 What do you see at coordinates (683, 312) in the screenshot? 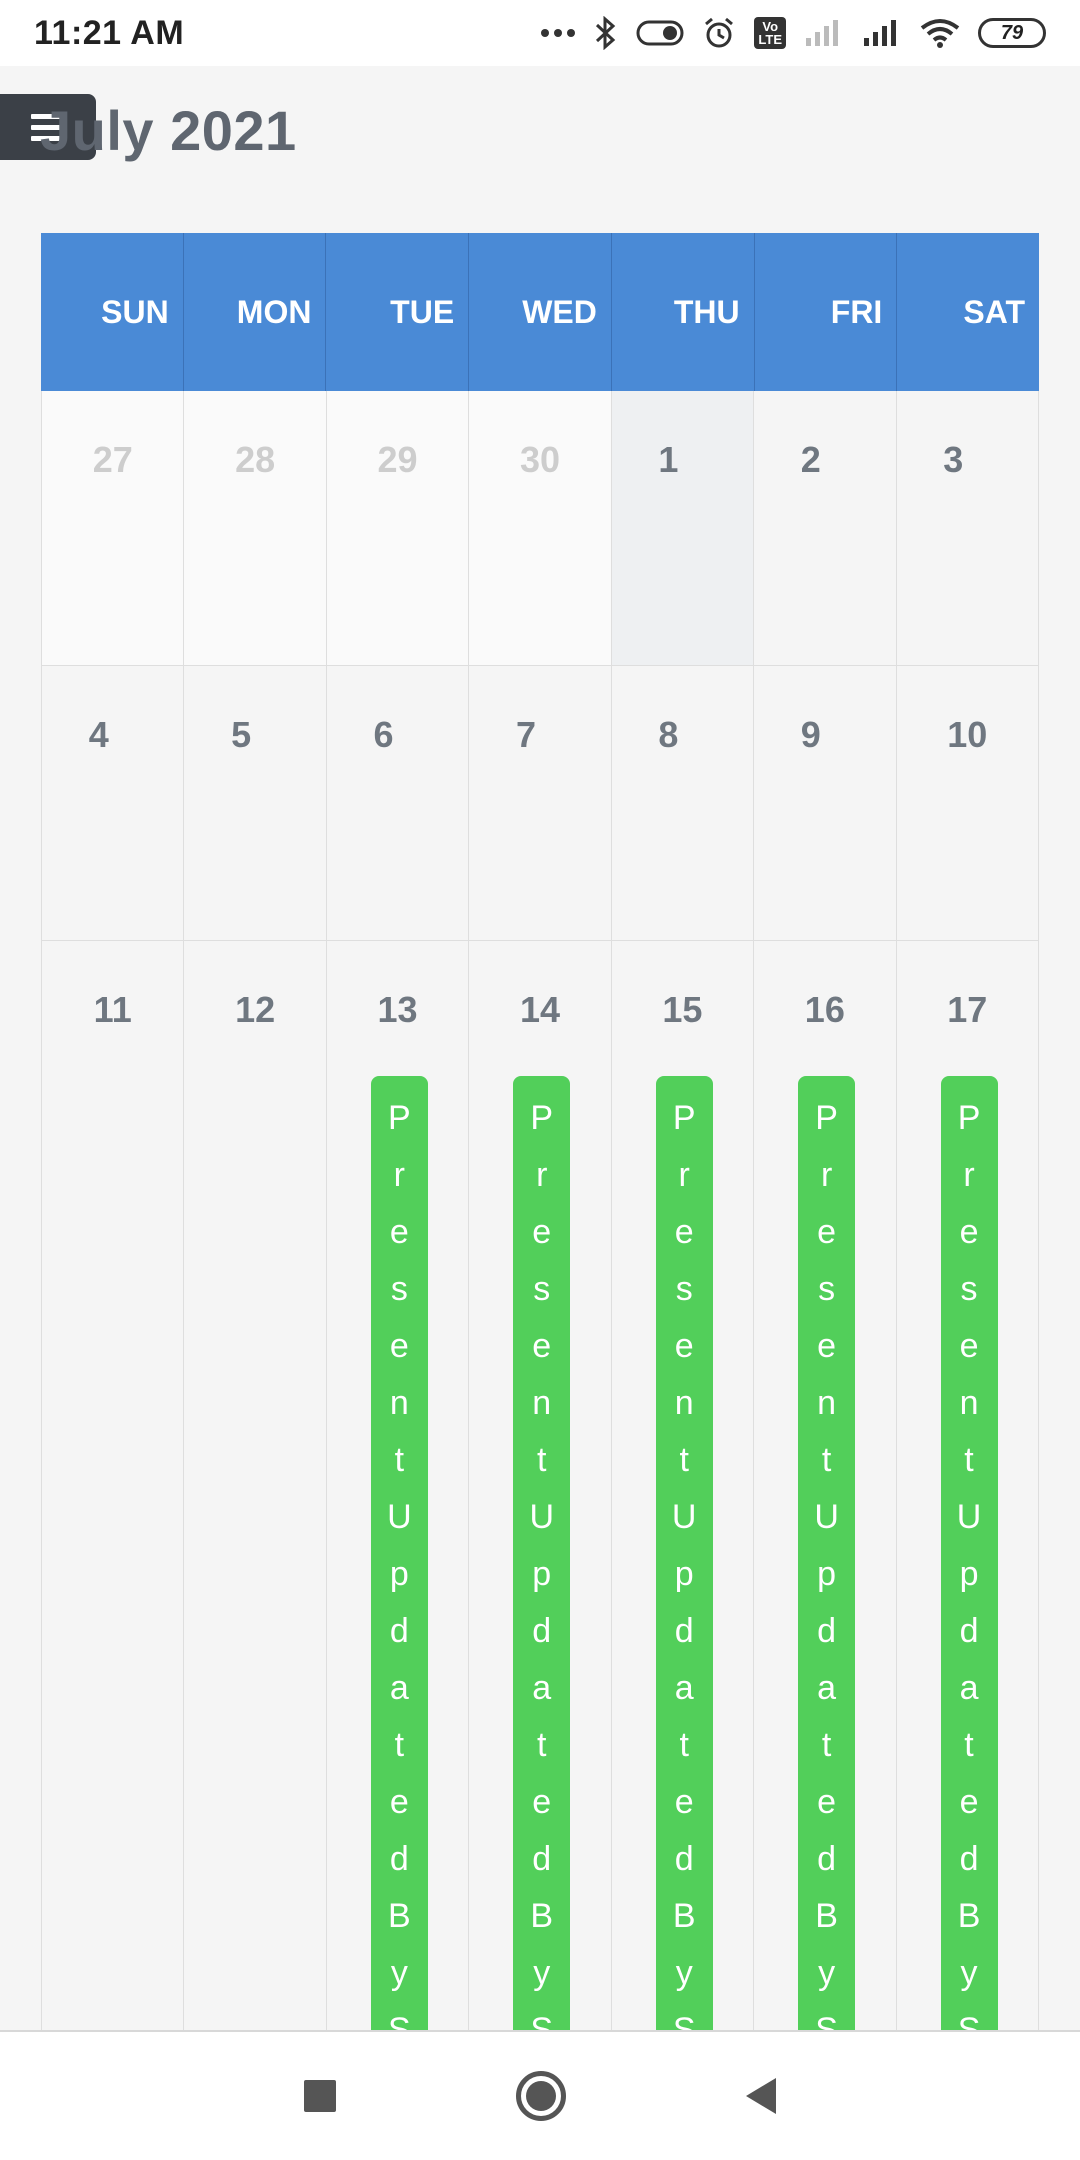
I see `weekday-thu: THU` at bounding box center [683, 312].